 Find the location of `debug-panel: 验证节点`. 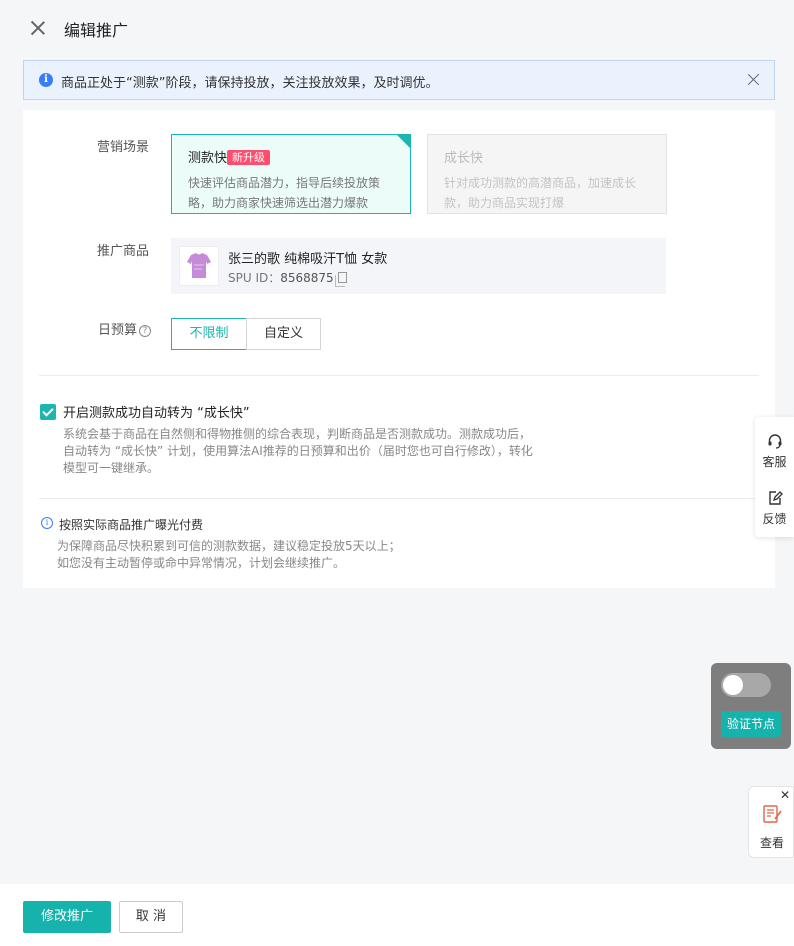

debug-panel: 验证节点 is located at coordinates (751, 706).